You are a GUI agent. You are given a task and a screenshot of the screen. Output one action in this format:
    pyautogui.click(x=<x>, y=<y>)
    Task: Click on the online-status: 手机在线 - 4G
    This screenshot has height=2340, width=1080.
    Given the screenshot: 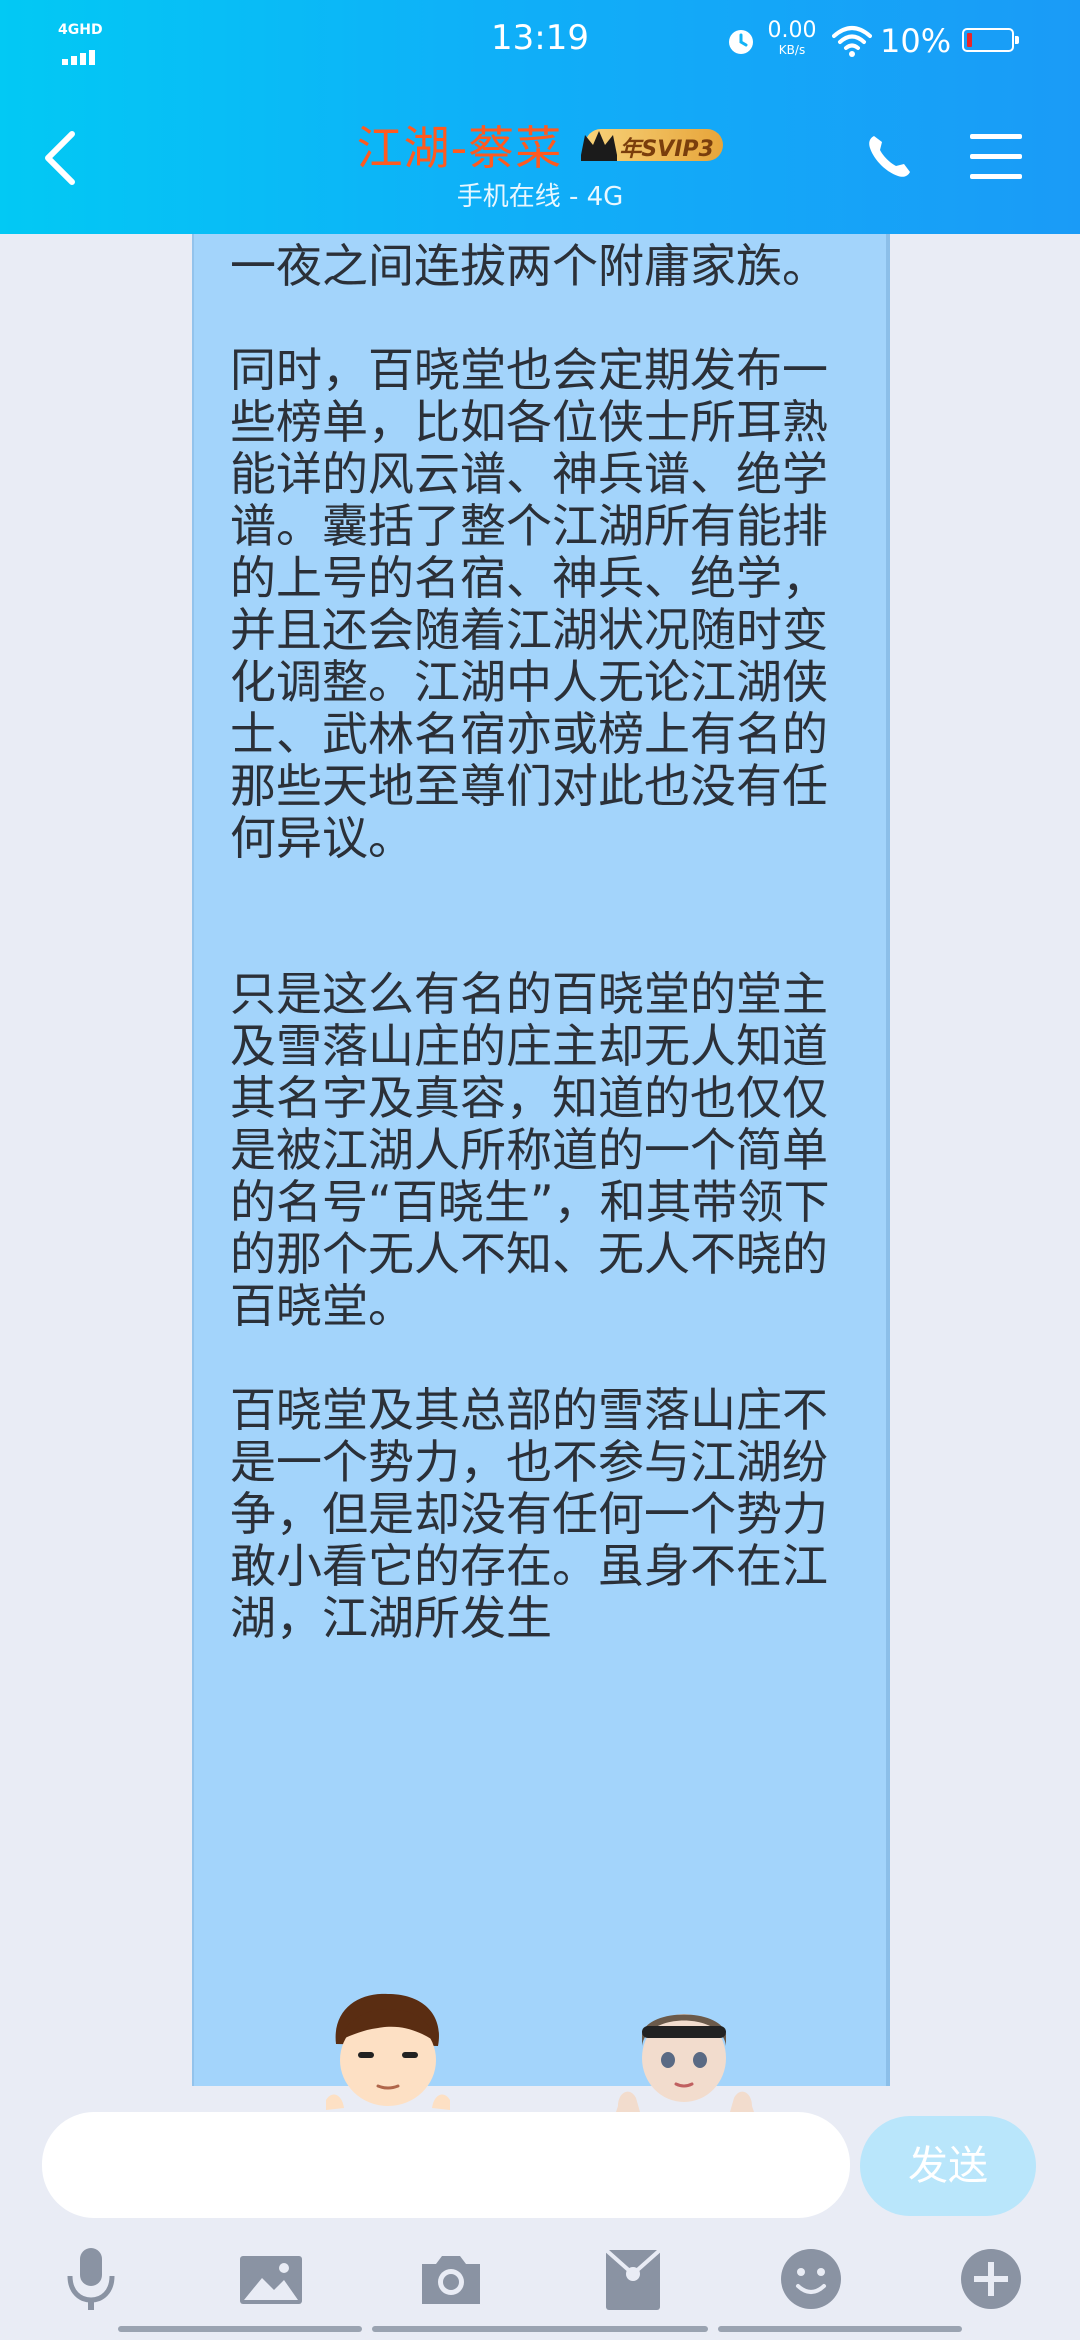 What is the action you would take?
    pyautogui.click(x=540, y=197)
    